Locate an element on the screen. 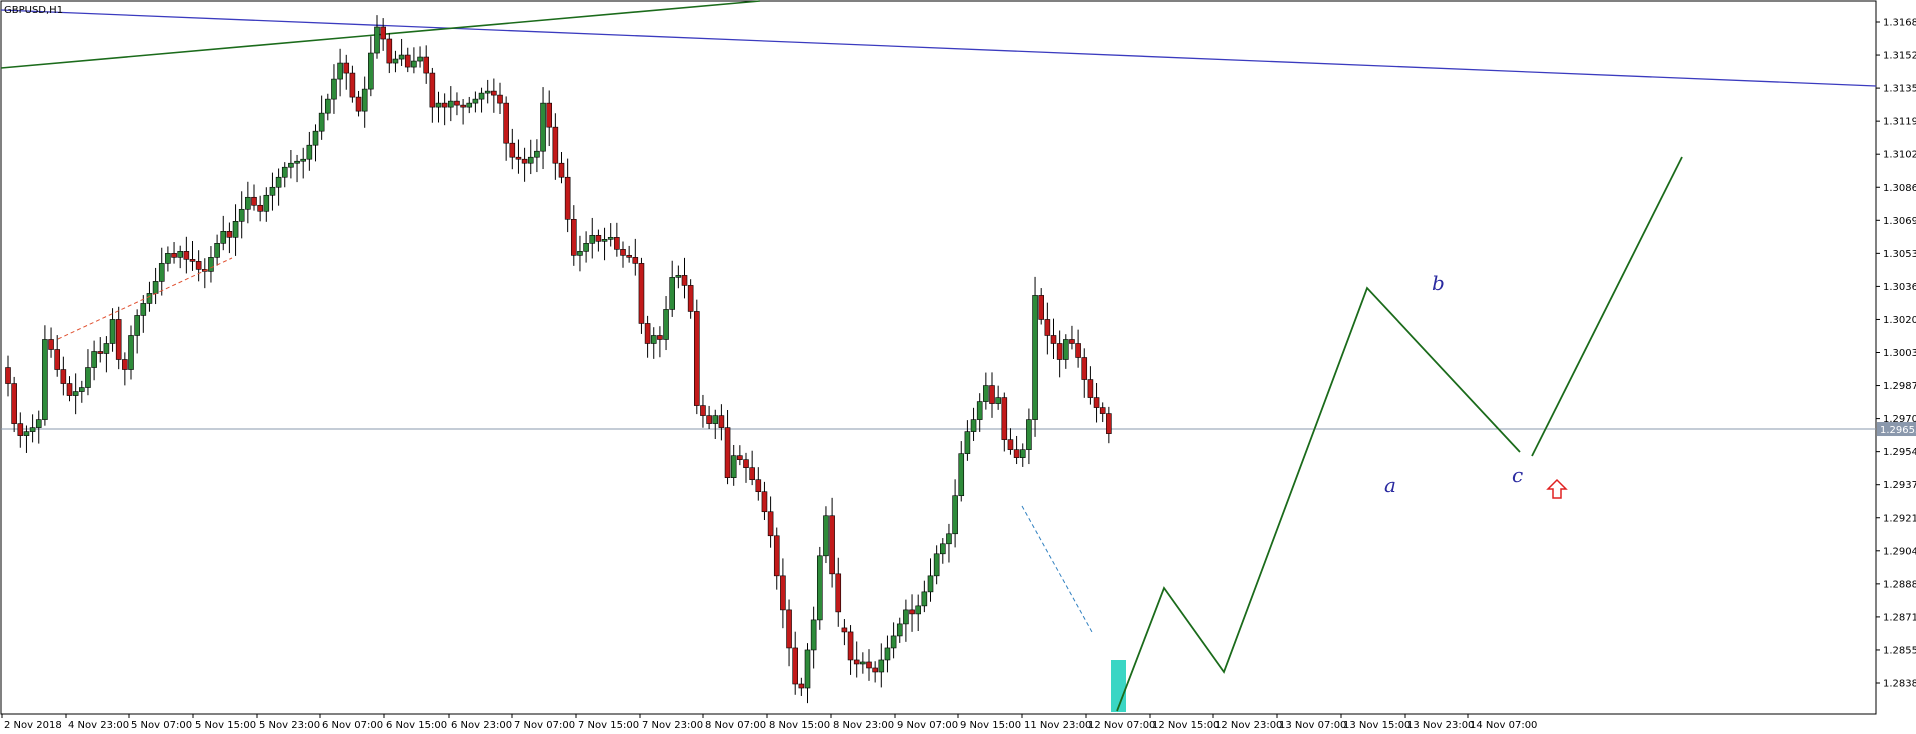  time-tick-label: 9 Nov 15:00 is located at coordinates (990, 725).